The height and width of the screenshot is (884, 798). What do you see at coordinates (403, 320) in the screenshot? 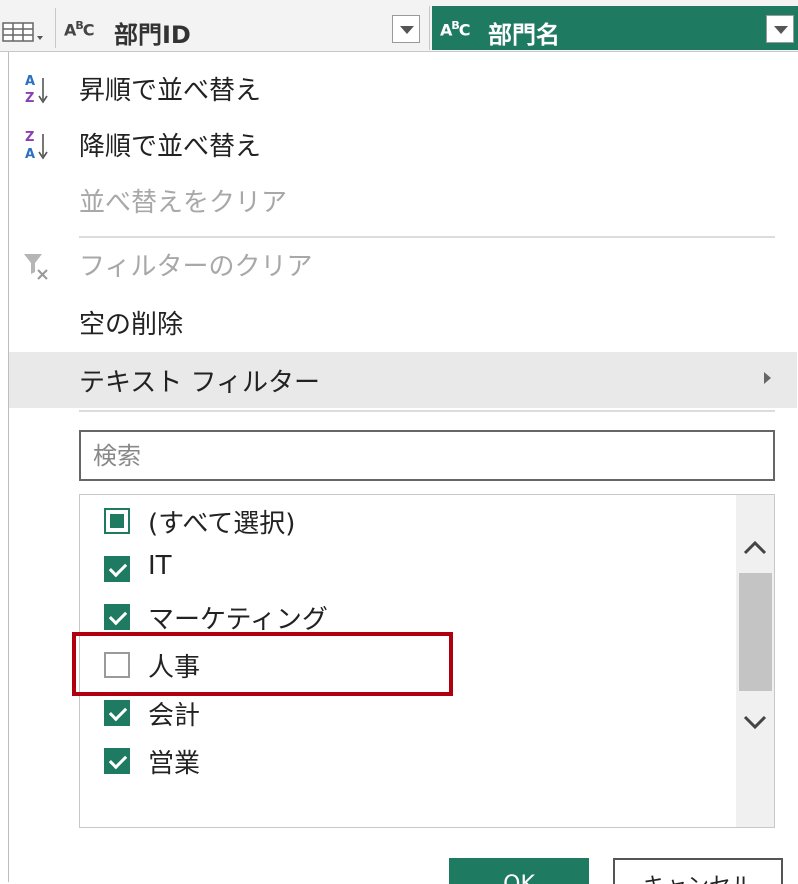
I see `menu-item-remove-empty: 空の削除` at bounding box center [403, 320].